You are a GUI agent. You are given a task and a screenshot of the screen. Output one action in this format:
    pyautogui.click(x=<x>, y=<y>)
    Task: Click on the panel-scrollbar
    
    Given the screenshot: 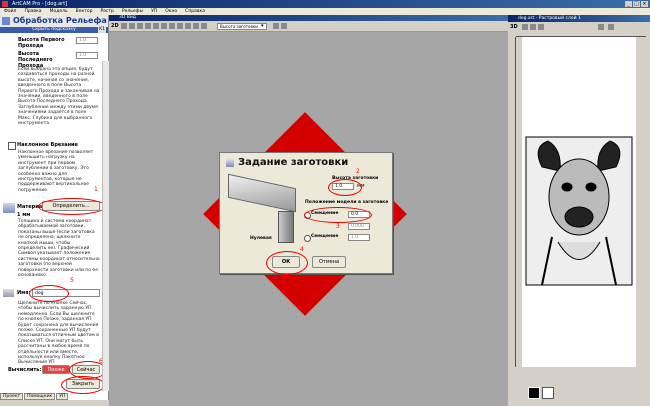 What is the action you would take?
    pyautogui.click(x=105, y=226)
    